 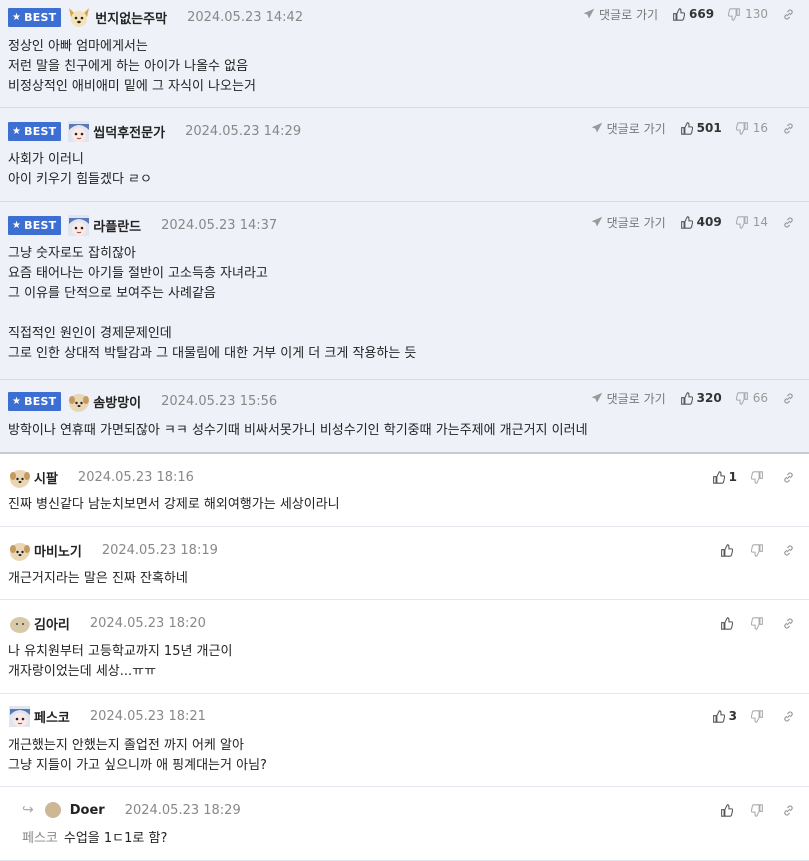 I want to click on nickname: 마비노기, so click(x=58, y=550).